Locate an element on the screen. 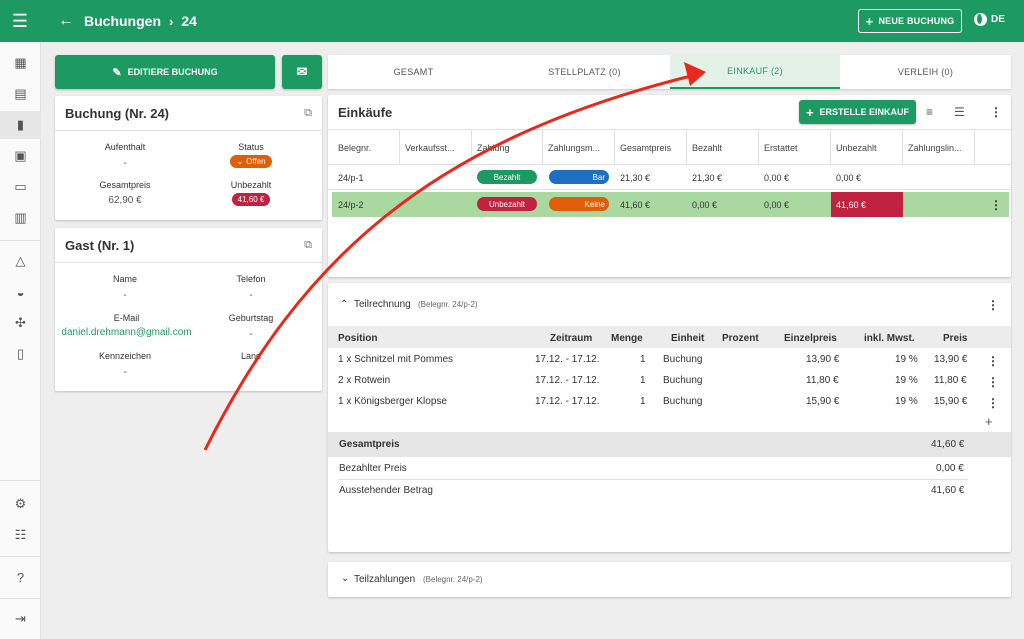  partial-payments-card: ⌄ Teilzahlungen (Belegnr. 24/p-2) is located at coordinates (669, 579).